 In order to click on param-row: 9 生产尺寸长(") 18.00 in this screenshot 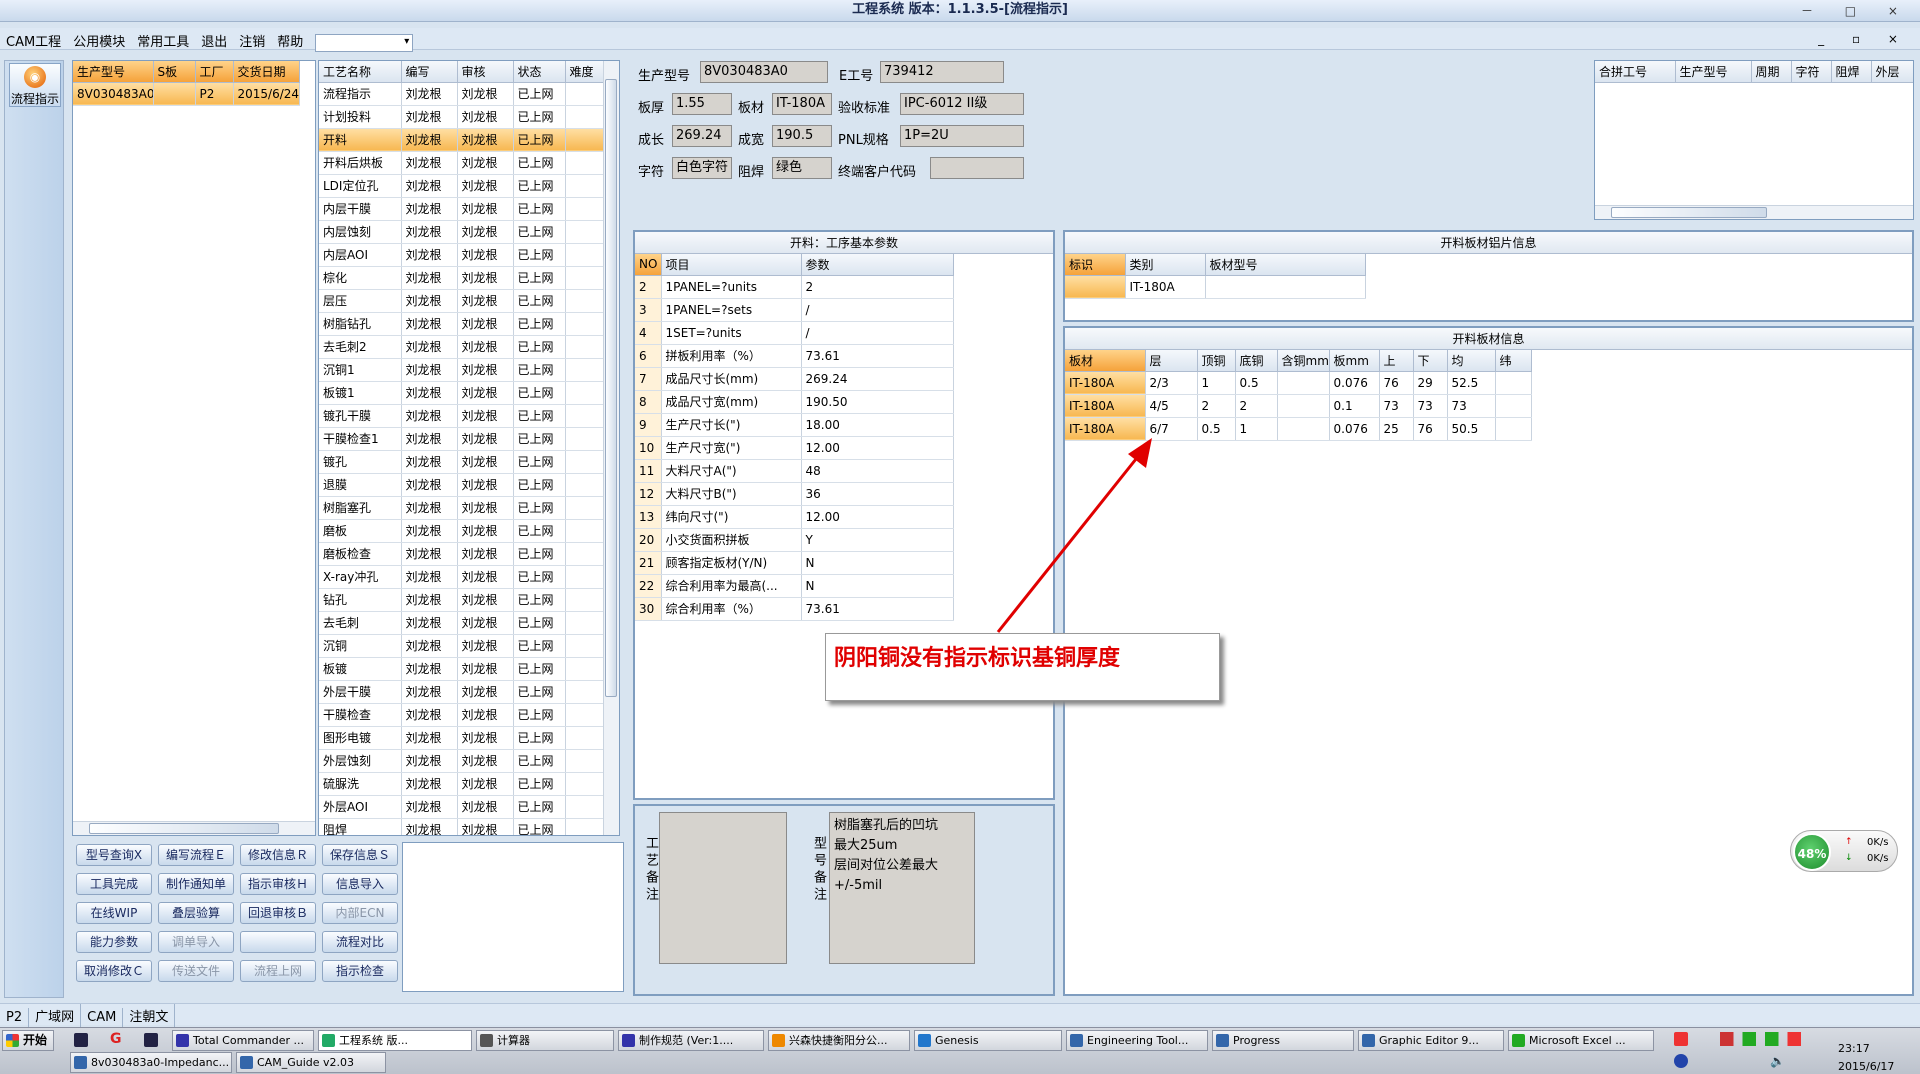, I will do `click(794, 425)`.